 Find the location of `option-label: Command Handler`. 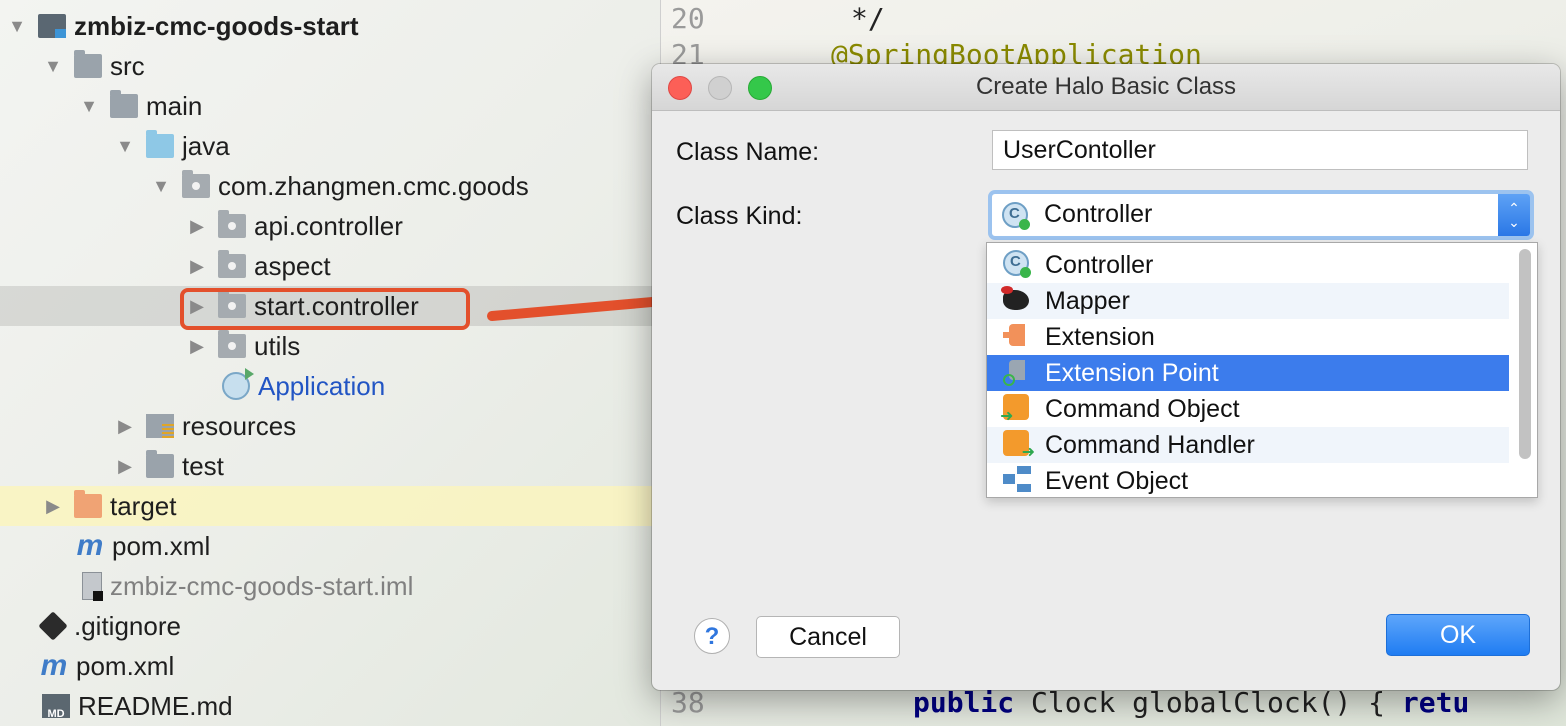

option-label: Command Handler is located at coordinates (1150, 444).